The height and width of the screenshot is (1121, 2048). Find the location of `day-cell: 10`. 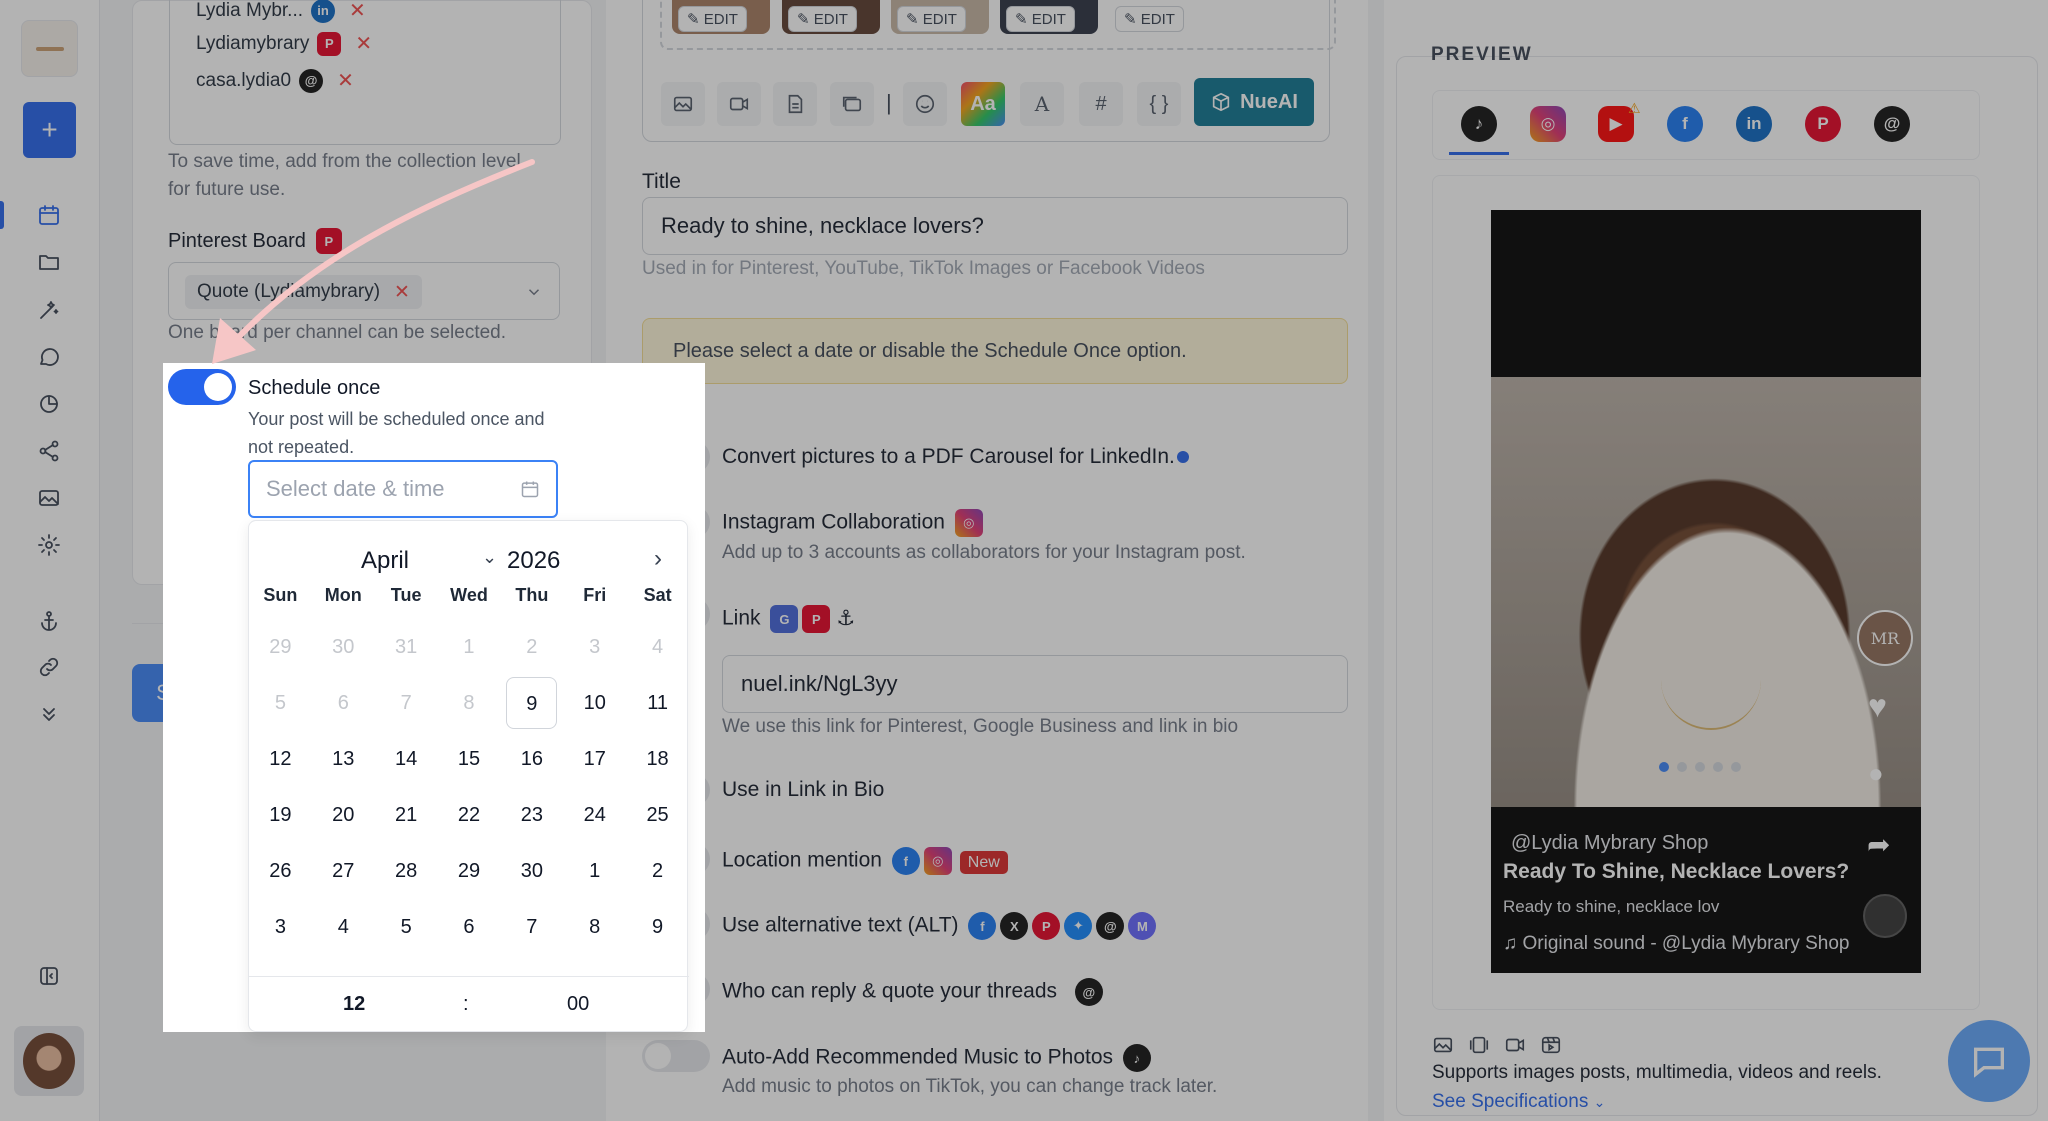

day-cell: 10 is located at coordinates (594, 703).